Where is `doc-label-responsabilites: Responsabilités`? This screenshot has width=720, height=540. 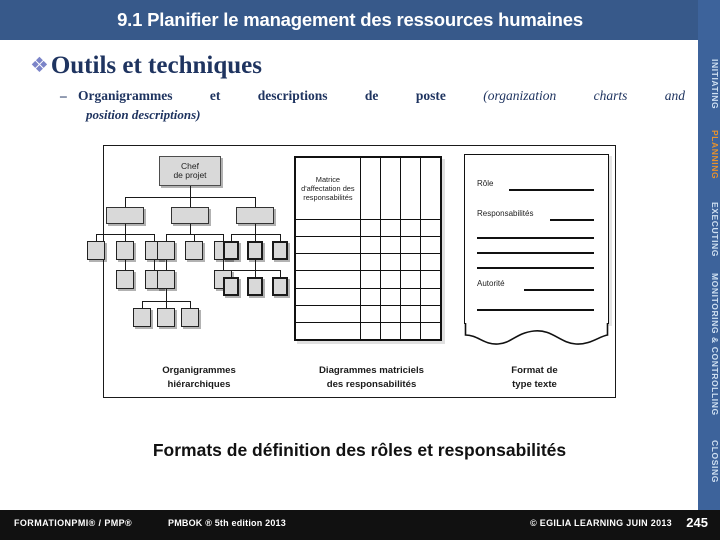 doc-label-responsabilites: Responsabilités is located at coordinates (505, 213).